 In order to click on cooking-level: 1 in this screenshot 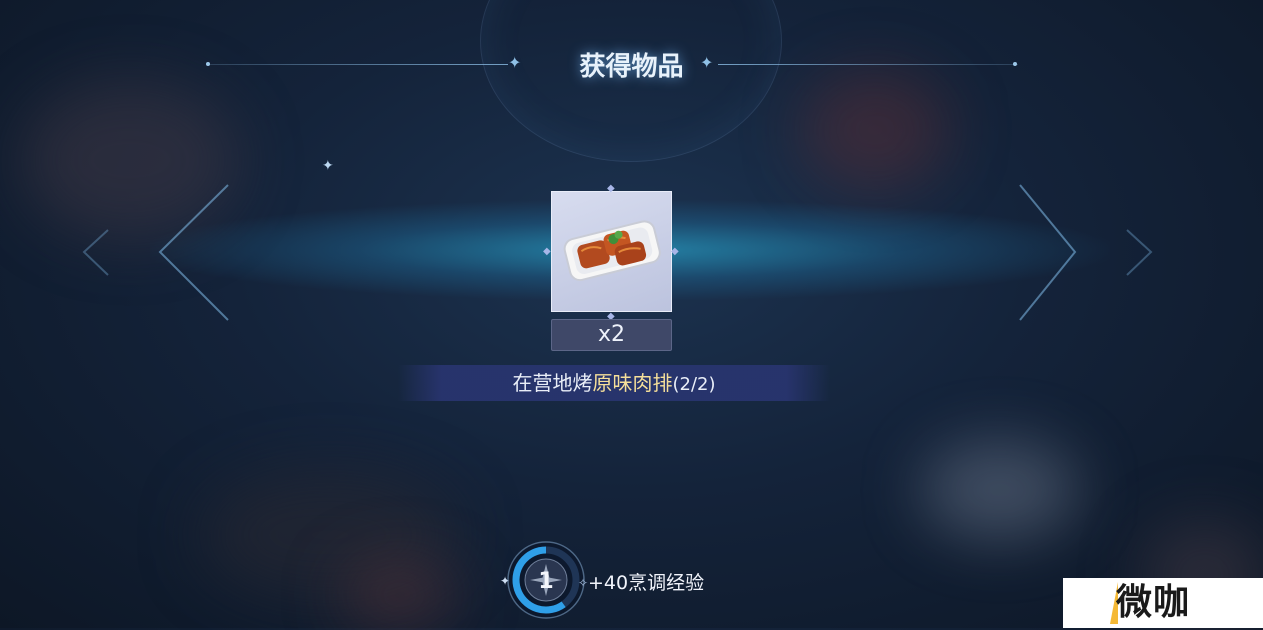, I will do `click(545, 581)`.